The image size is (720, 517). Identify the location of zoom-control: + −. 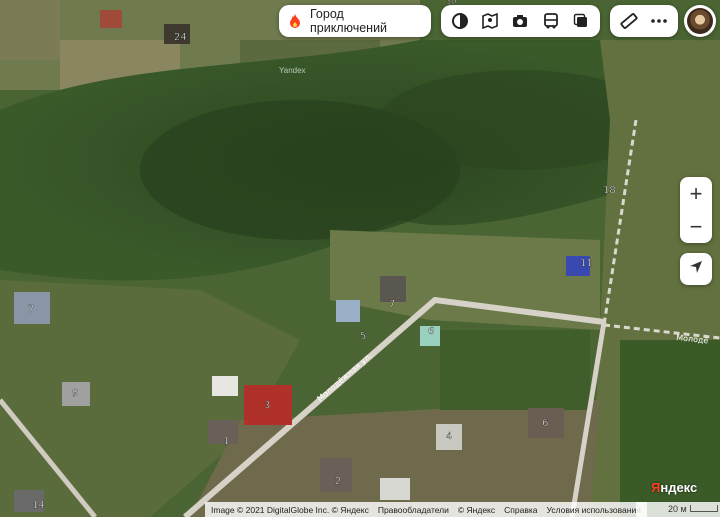
(696, 210).